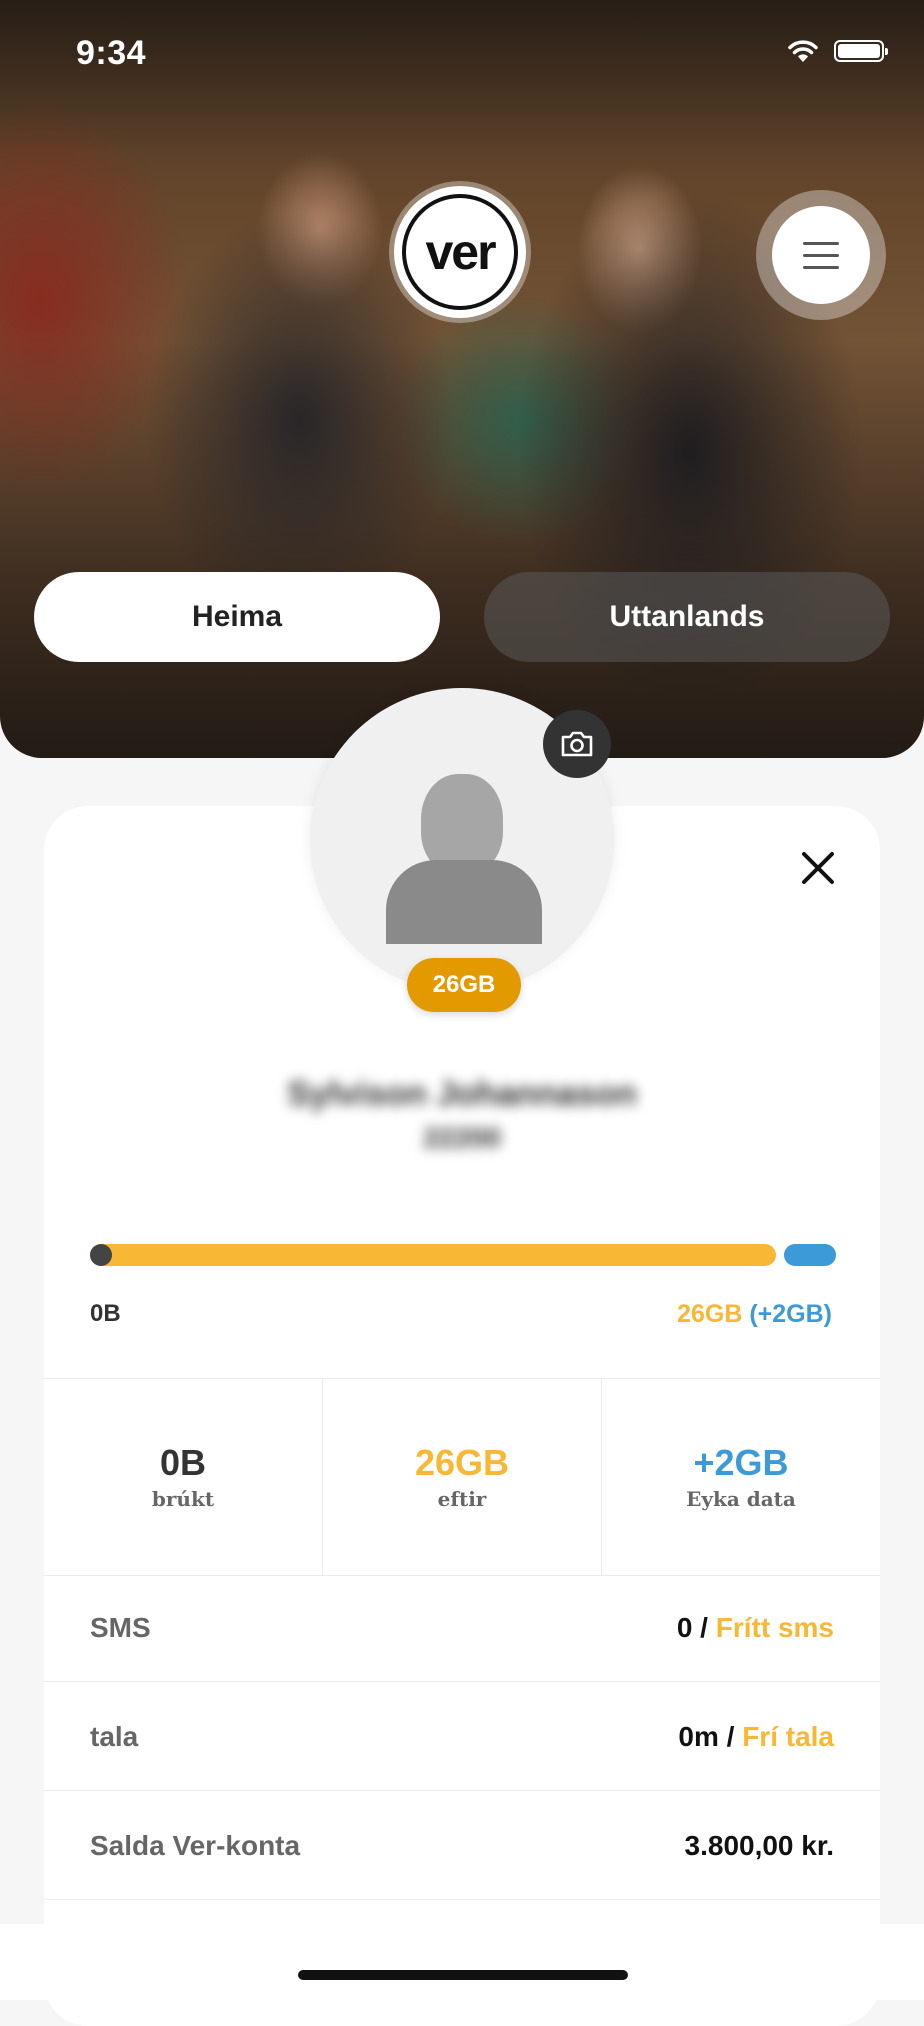  Describe the element at coordinates (462, 1962) in the screenshot. I see `bottom-safe-area` at that location.